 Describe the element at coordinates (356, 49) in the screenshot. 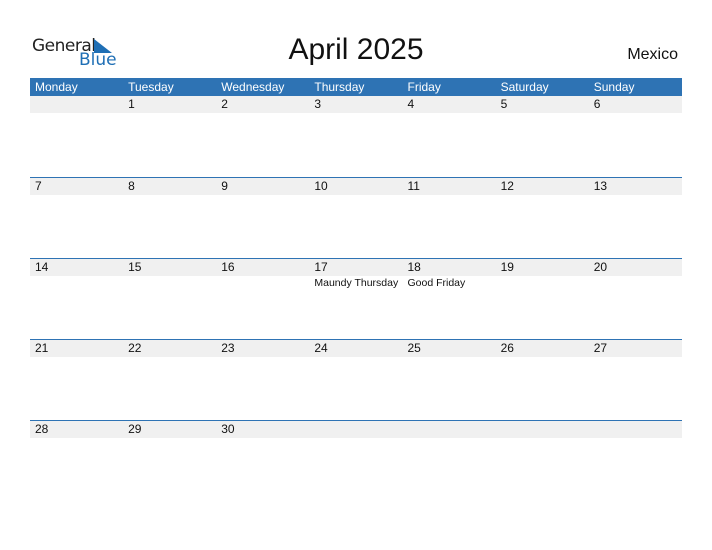

I see `calendar-title: April 2025` at that location.